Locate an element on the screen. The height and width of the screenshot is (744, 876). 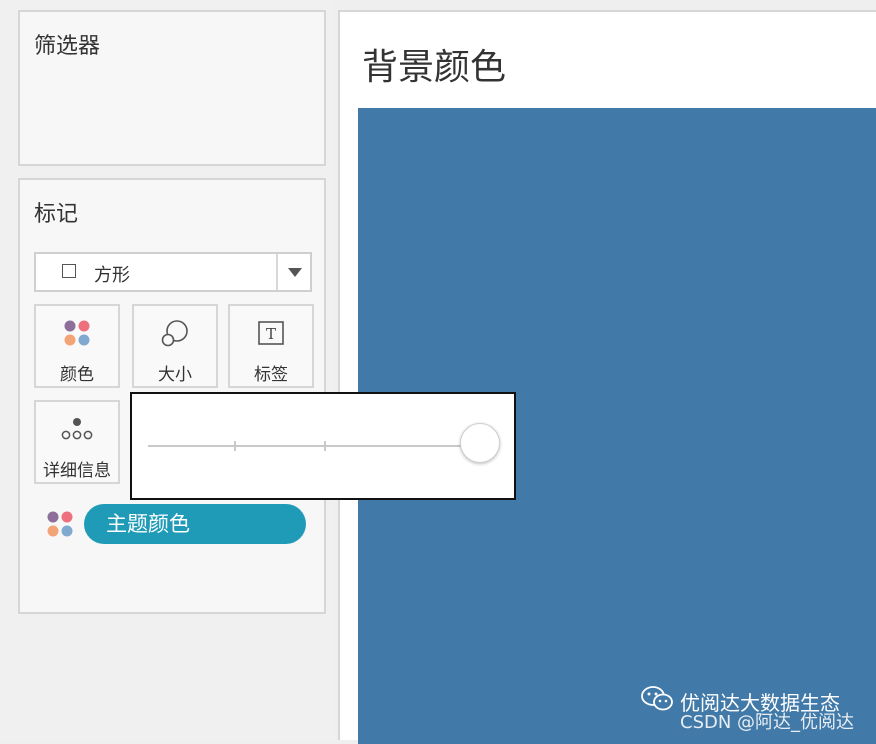
size-slider-thumb is located at coordinates (480, 443).